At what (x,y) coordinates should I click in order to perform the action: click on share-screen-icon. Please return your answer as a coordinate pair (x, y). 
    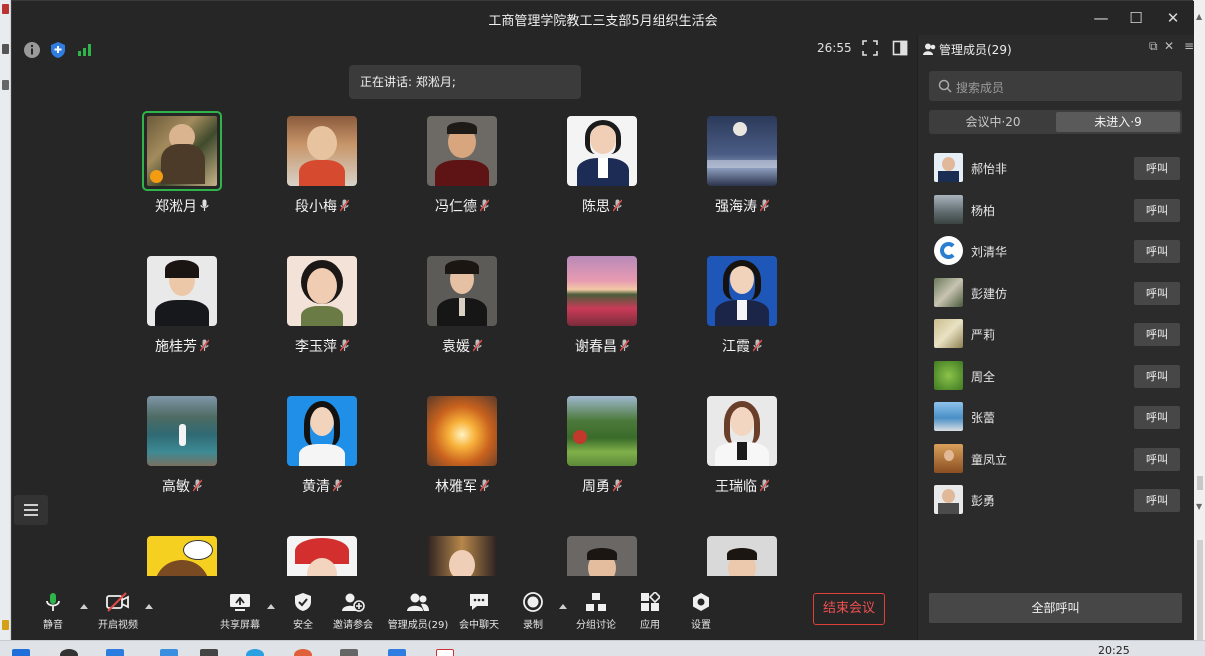
    Looking at the image, I should click on (240, 602).